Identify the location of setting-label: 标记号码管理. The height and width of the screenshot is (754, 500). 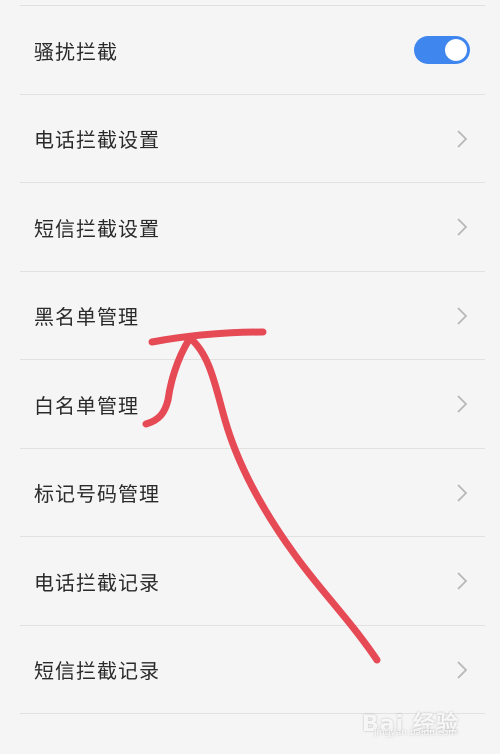
(97, 494).